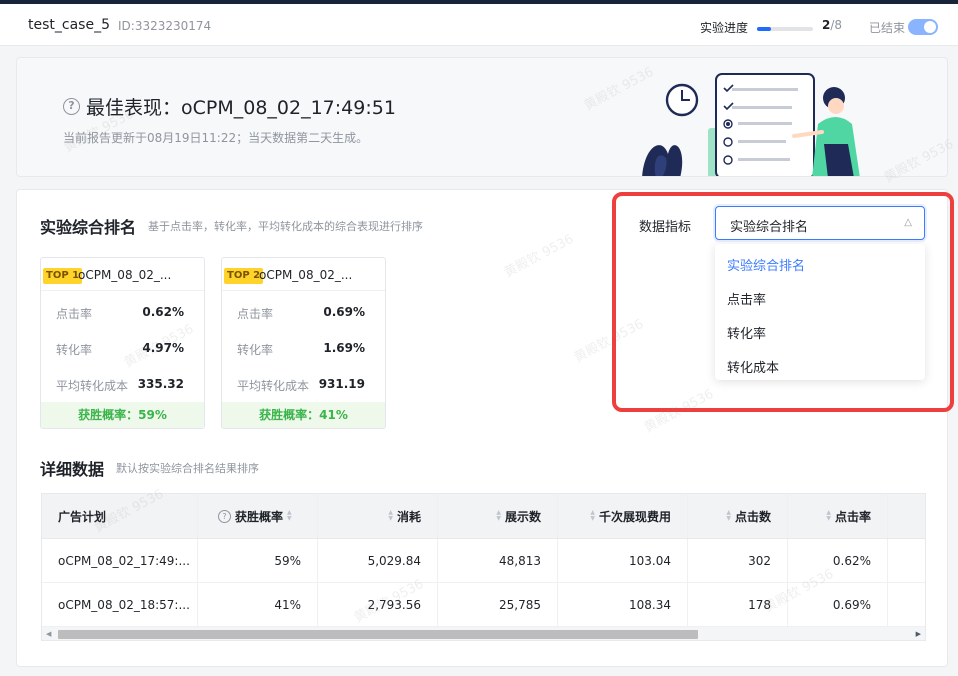 The width and height of the screenshot is (958, 676). Describe the element at coordinates (341, 384) in the screenshot. I see `metric-value: 931.19` at that location.